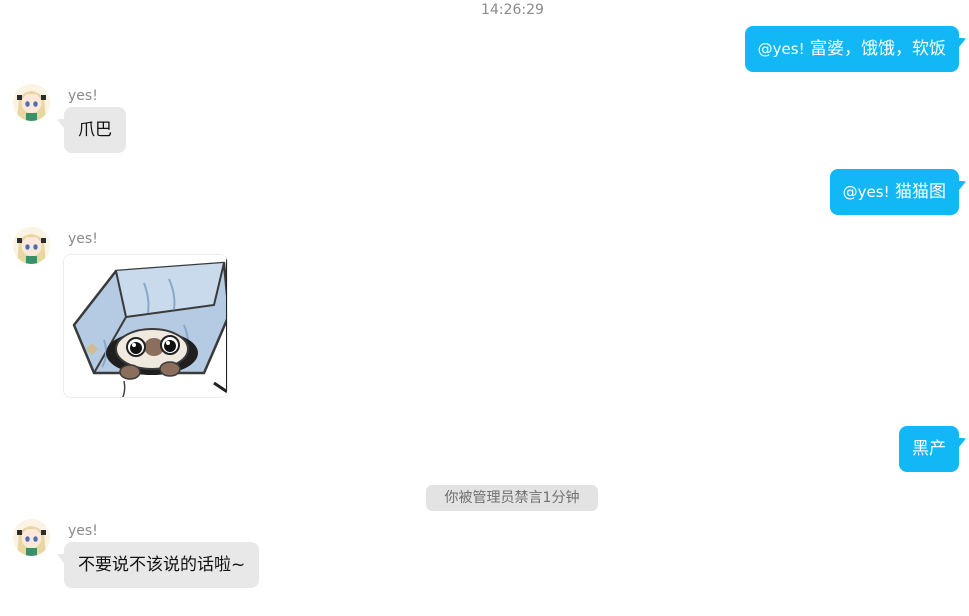 The height and width of the screenshot is (616, 969). What do you see at coordinates (929, 449) in the screenshot?
I see `outgoing-message-bubble: 黑产` at bounding box center [929, 449].